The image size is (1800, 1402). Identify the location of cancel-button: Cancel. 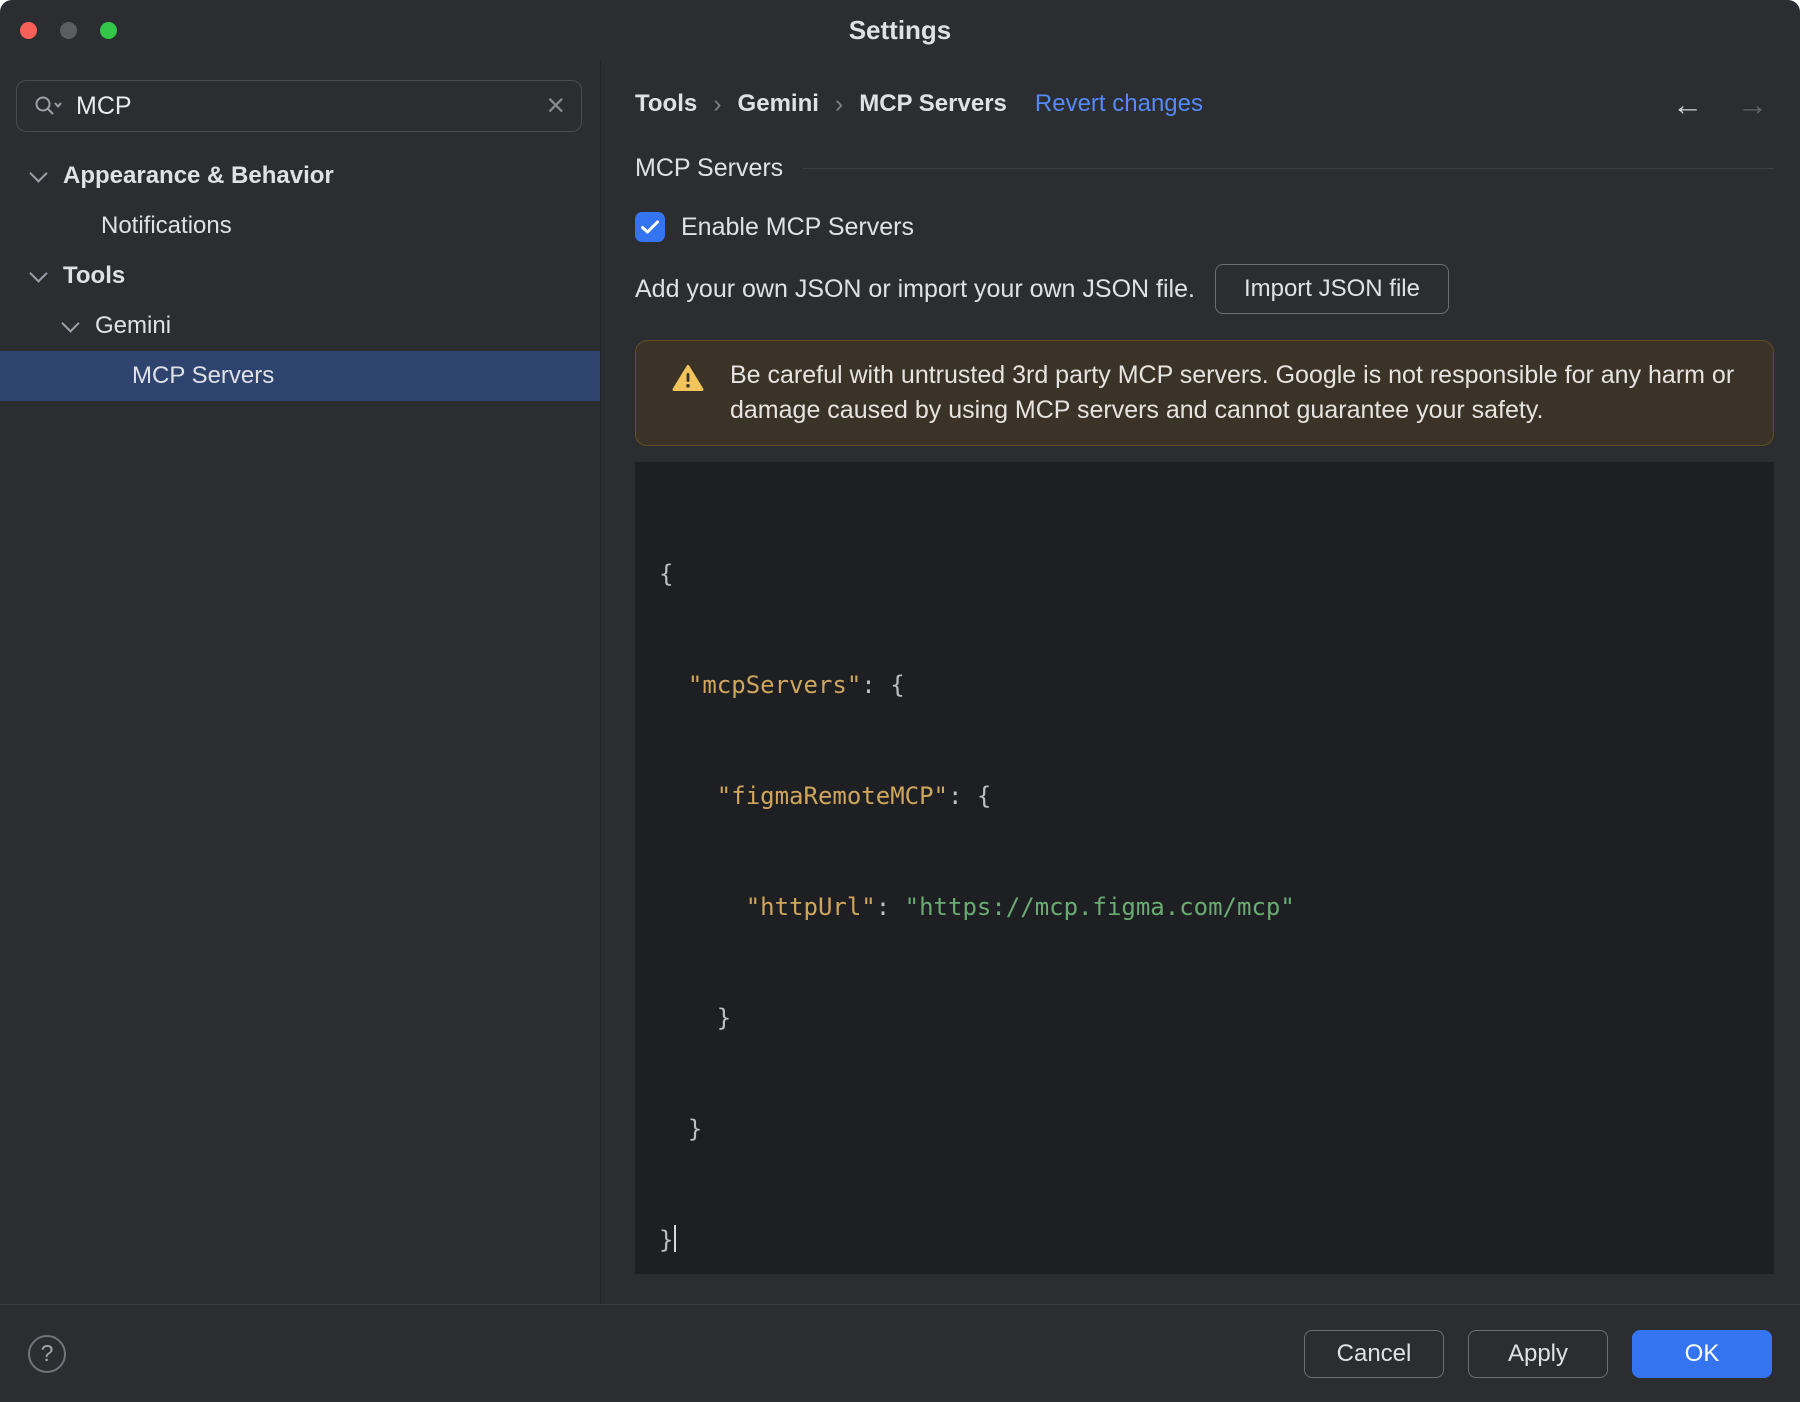
(1374, 1353).